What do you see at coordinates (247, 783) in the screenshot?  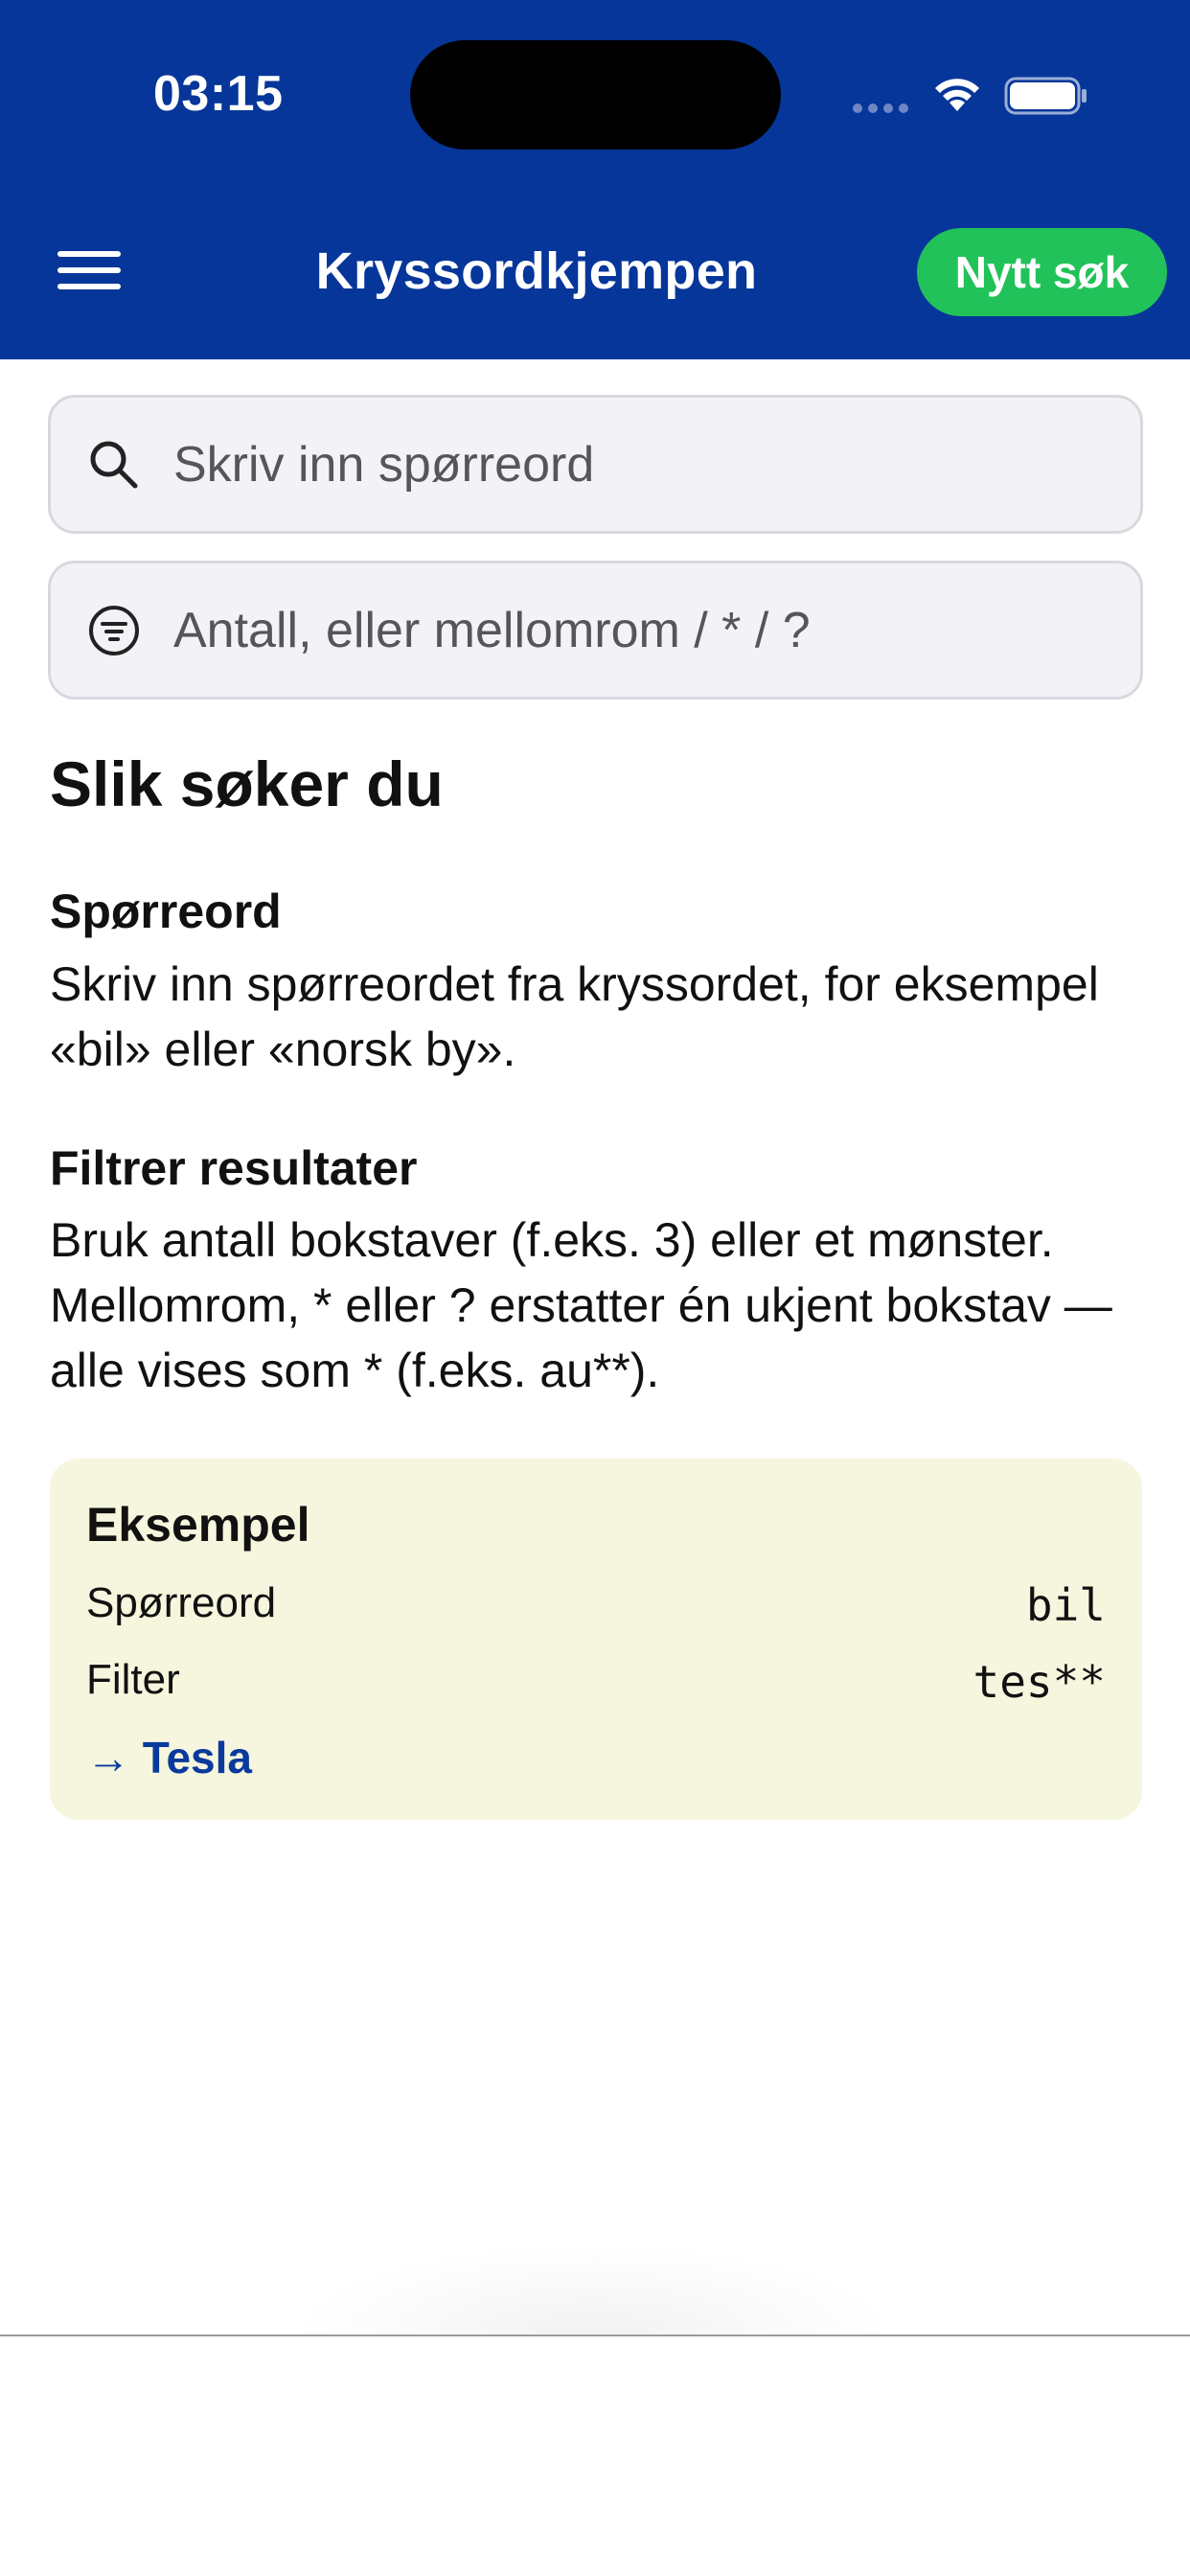 I see `help-heading: Slik søker du` at bounding box center [247, 783].